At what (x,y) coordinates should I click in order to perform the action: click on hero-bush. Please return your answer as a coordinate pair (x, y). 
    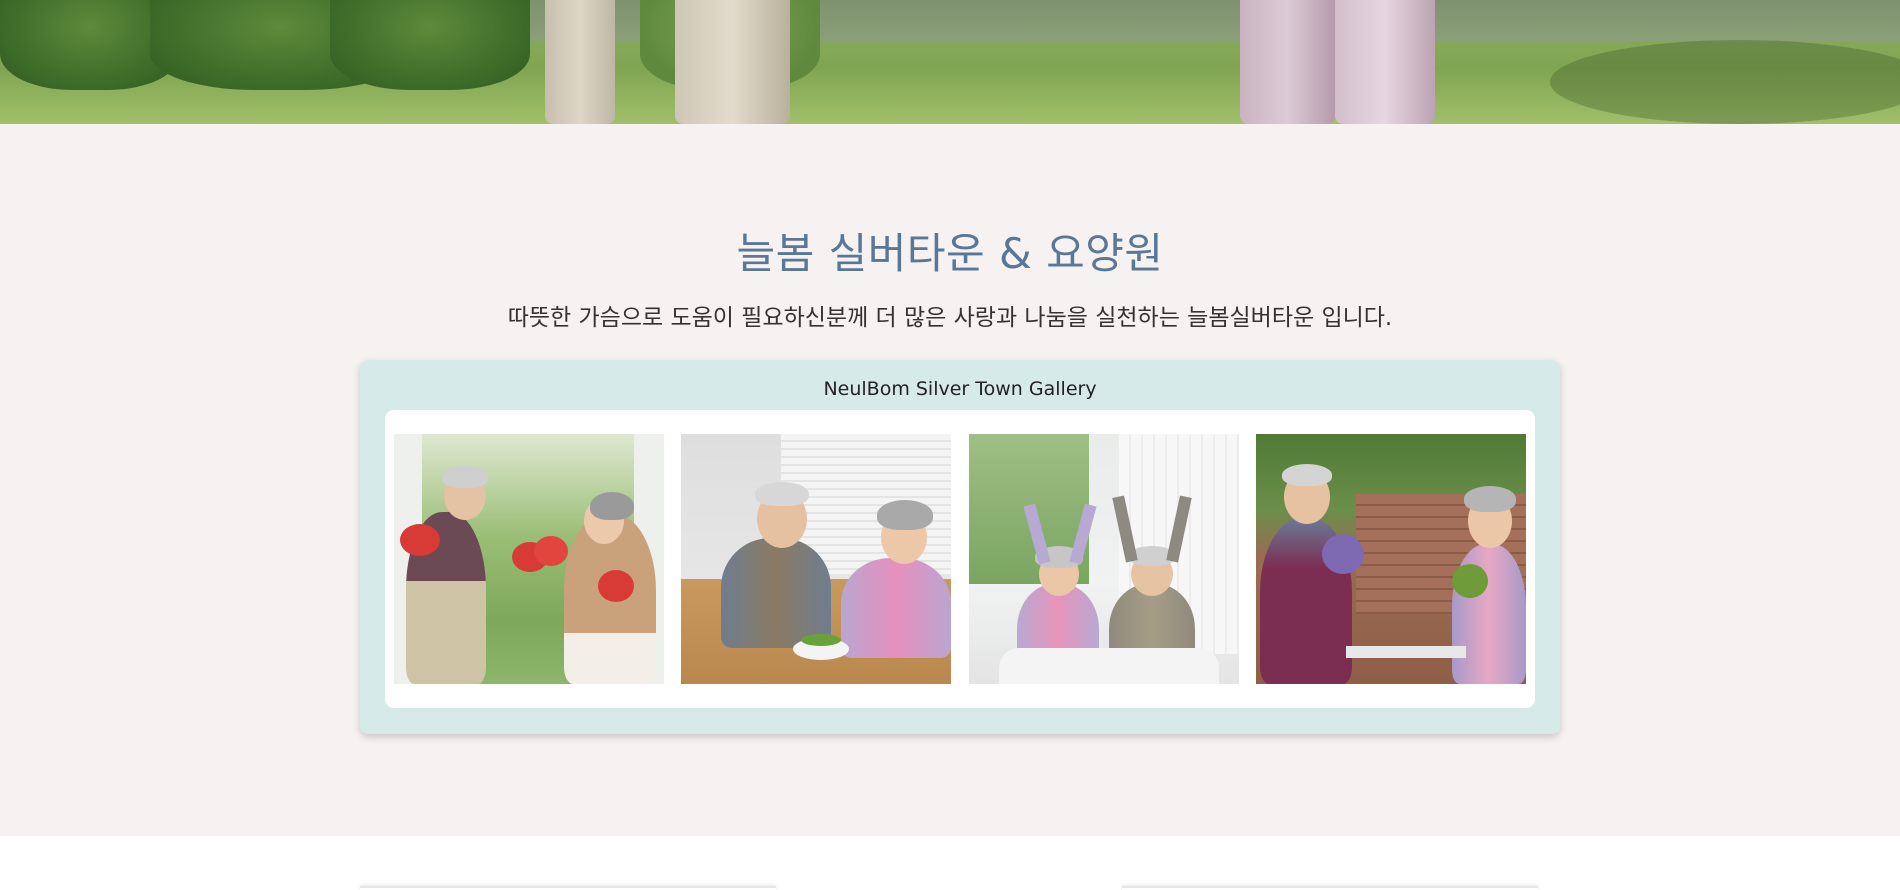
    Looking at the image, I should click on (430, 45).